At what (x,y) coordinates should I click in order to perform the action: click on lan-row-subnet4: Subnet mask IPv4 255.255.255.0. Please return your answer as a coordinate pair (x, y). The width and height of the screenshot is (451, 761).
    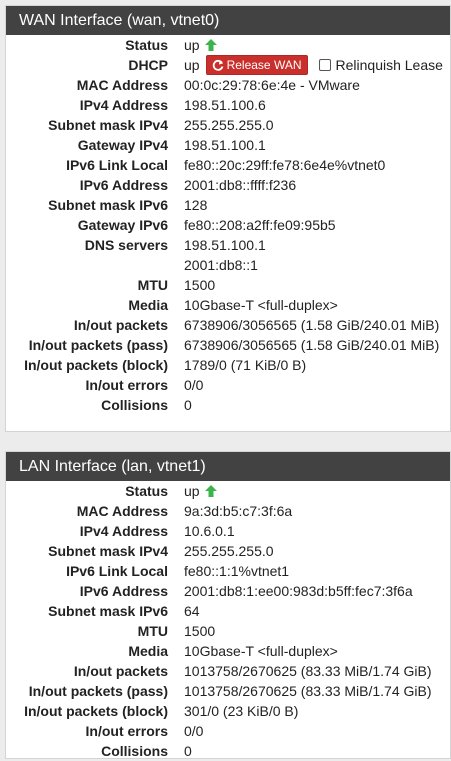
    Looking at the image, I should click on (228, 551).